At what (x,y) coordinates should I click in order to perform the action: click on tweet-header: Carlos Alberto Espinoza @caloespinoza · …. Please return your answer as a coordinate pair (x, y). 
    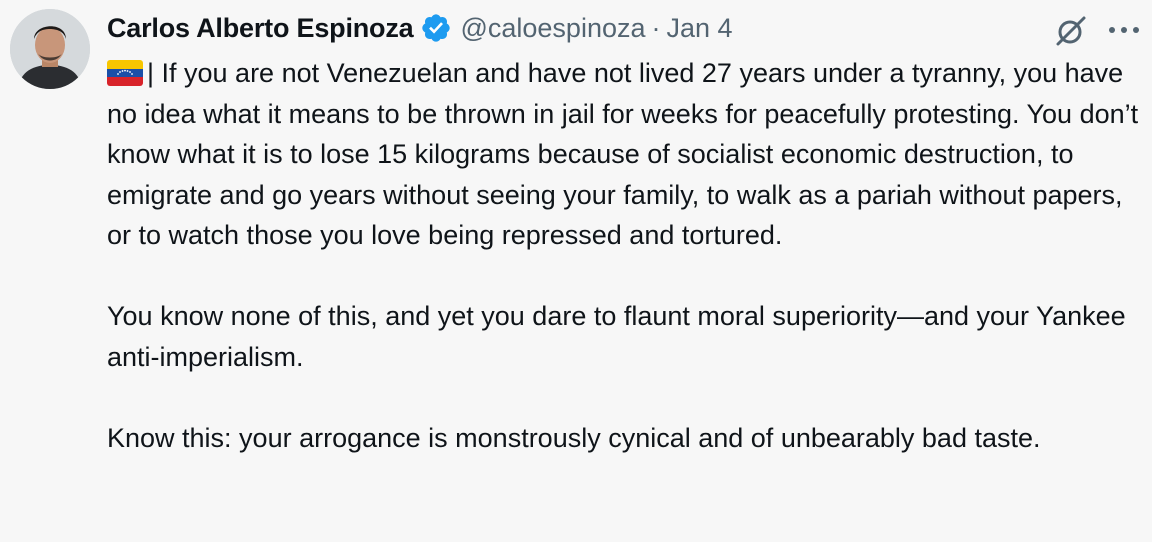
    Looking at the image, I should click on (420, 28).